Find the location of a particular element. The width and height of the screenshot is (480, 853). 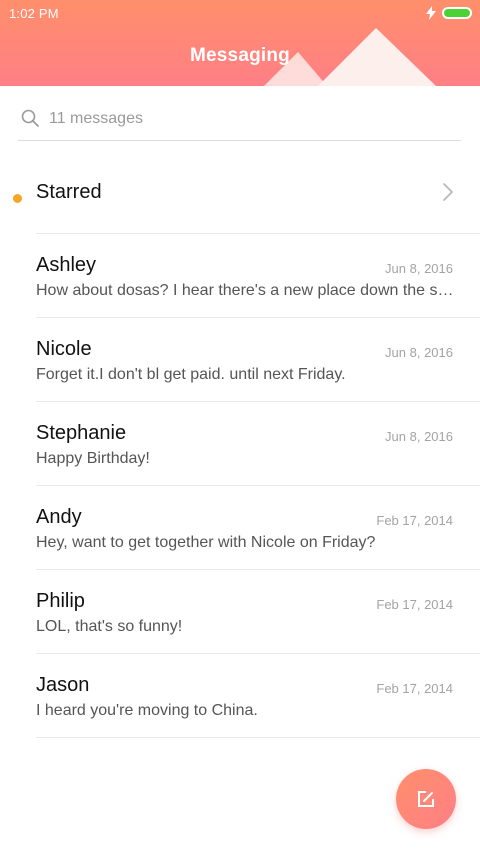

starred-label: Starred is located at coordinates (69, 192).